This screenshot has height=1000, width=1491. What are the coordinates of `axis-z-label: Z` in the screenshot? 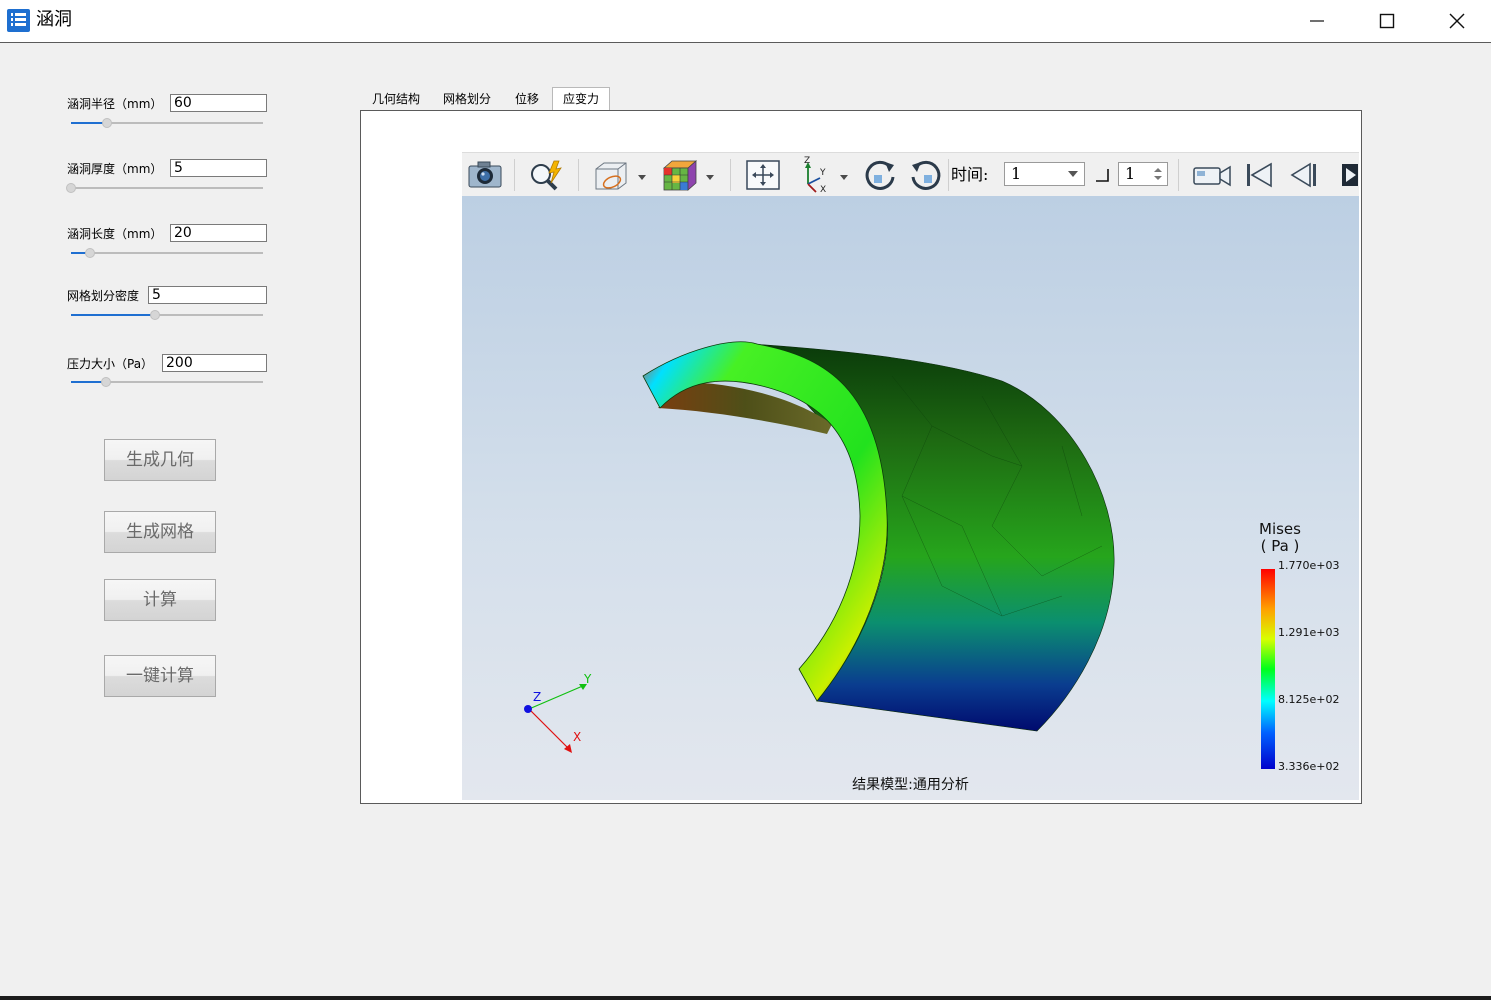 It's located at (537, 697).